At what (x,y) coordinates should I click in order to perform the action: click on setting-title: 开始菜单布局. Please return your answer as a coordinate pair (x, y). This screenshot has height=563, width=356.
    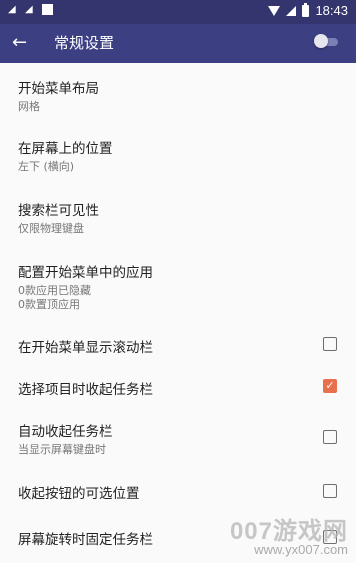
    Looking at the image, I should click on (58, 89).